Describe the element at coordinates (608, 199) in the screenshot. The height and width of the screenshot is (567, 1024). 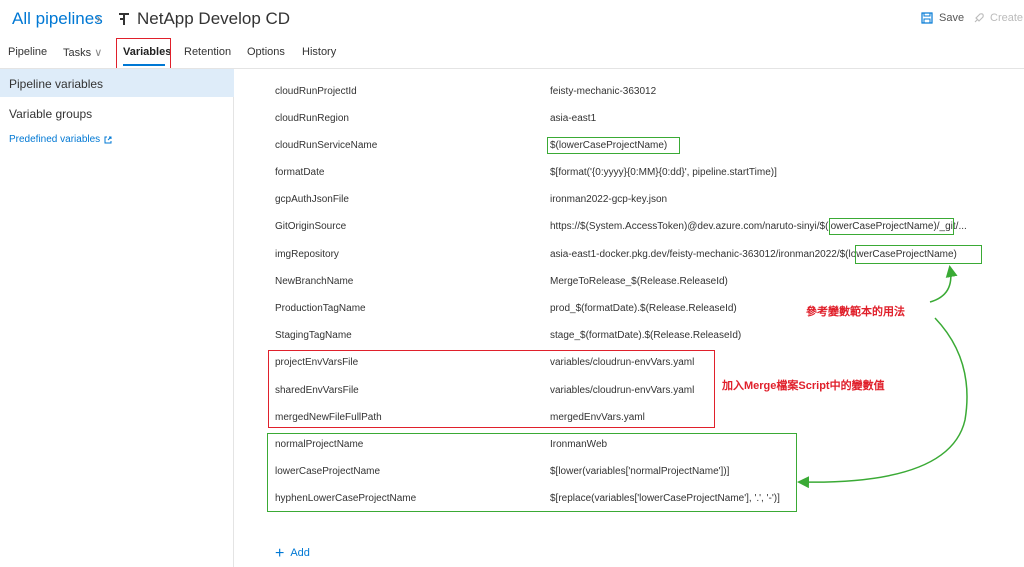
I see `variable-value: ironman2022-gcp-key.json` at that location.